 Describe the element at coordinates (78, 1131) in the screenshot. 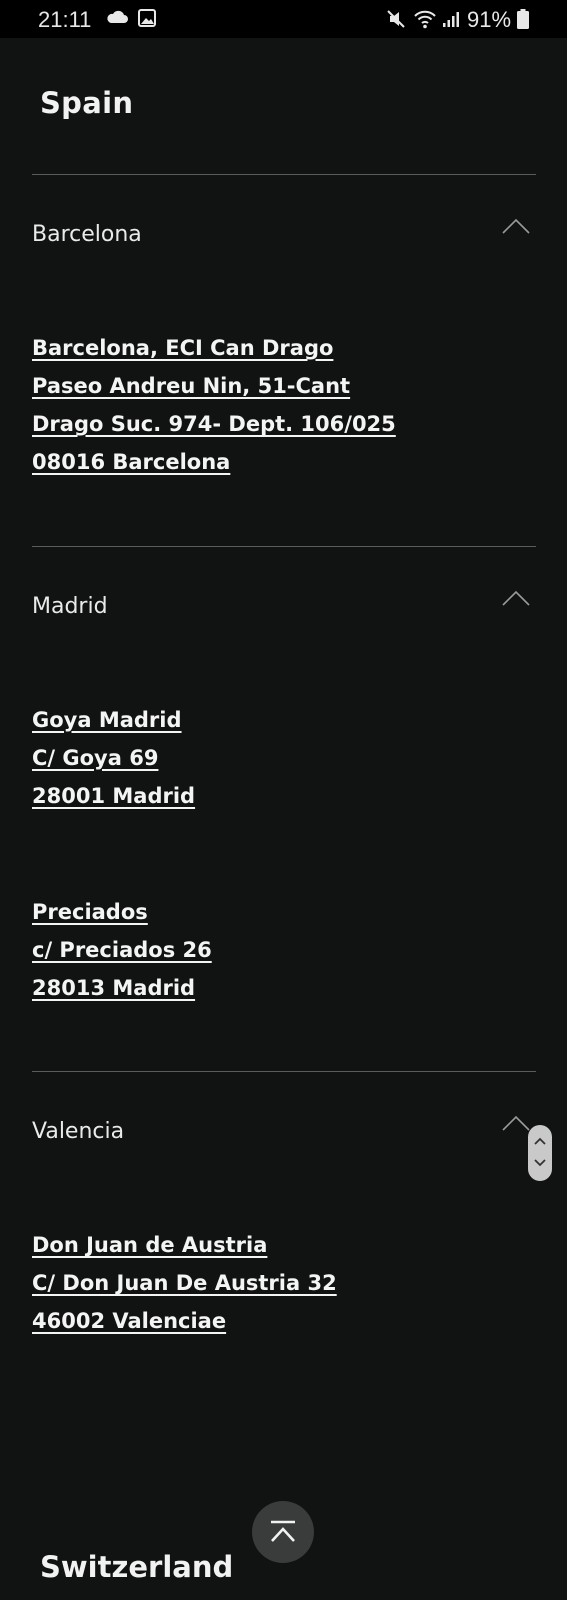

I see `city-name: Valencia` at that location.